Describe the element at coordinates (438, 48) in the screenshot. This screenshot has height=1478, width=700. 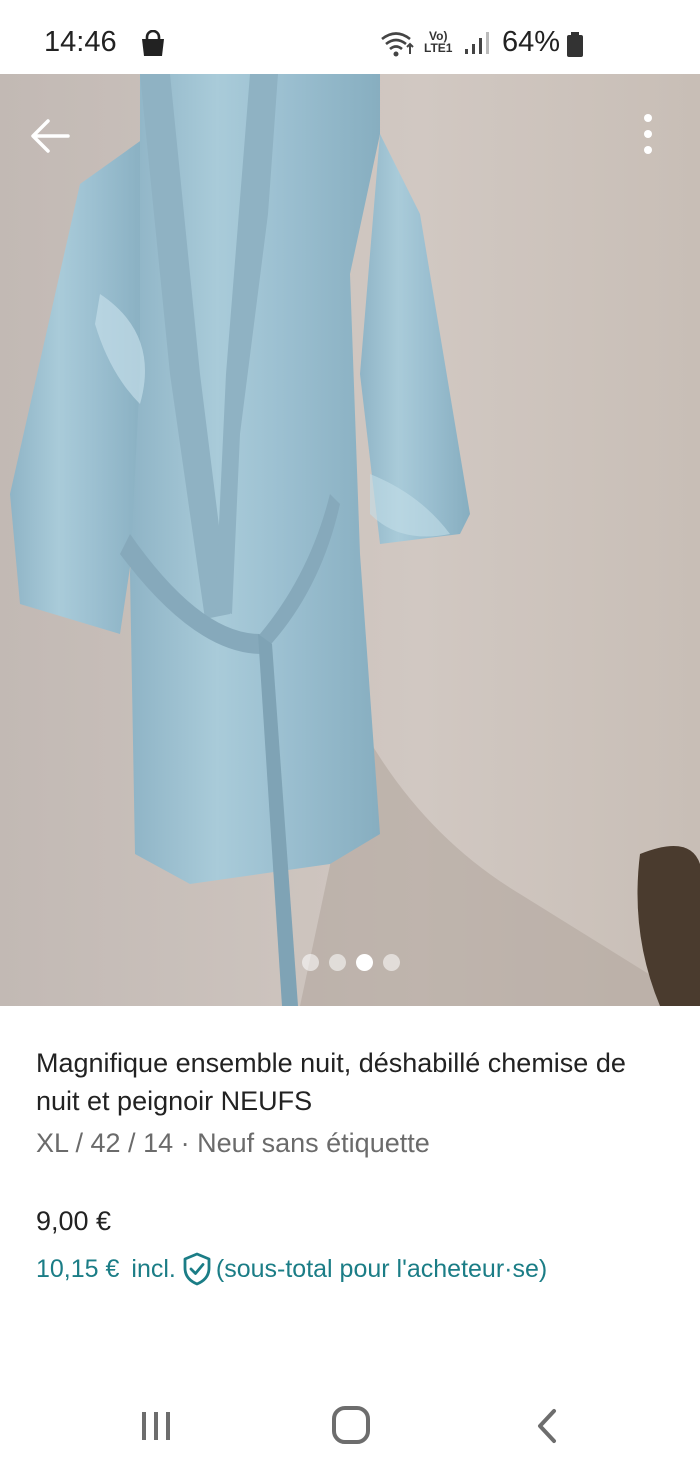
I see `volte-label-bottom: LTE1` at that location.